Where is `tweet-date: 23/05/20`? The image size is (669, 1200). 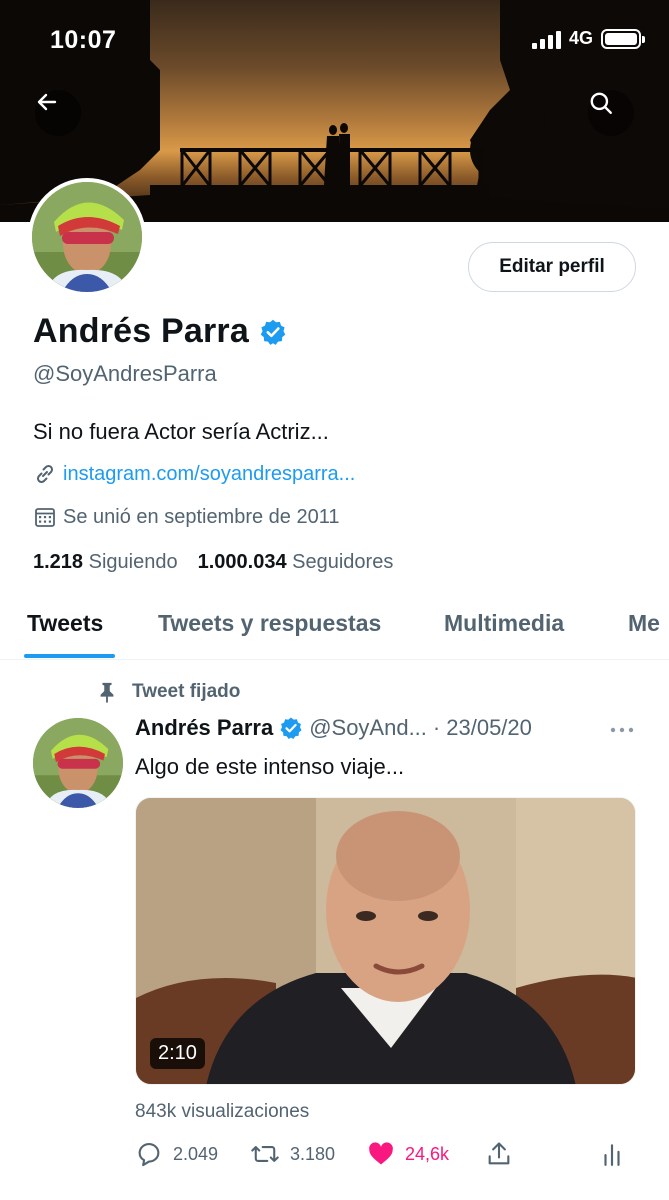 tweet-date: 23/05/20 is located at coordinates (489, 728).